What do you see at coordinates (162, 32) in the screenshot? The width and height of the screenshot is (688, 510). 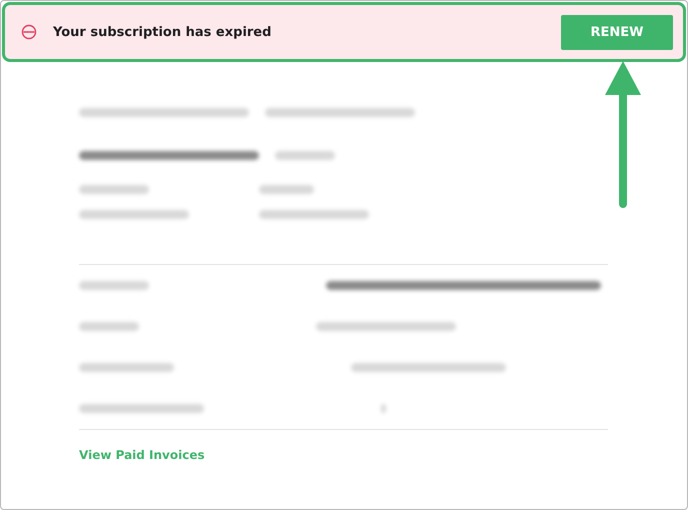 I see `alert-message: Your subscription has expired` at bounding box center [162, 32].